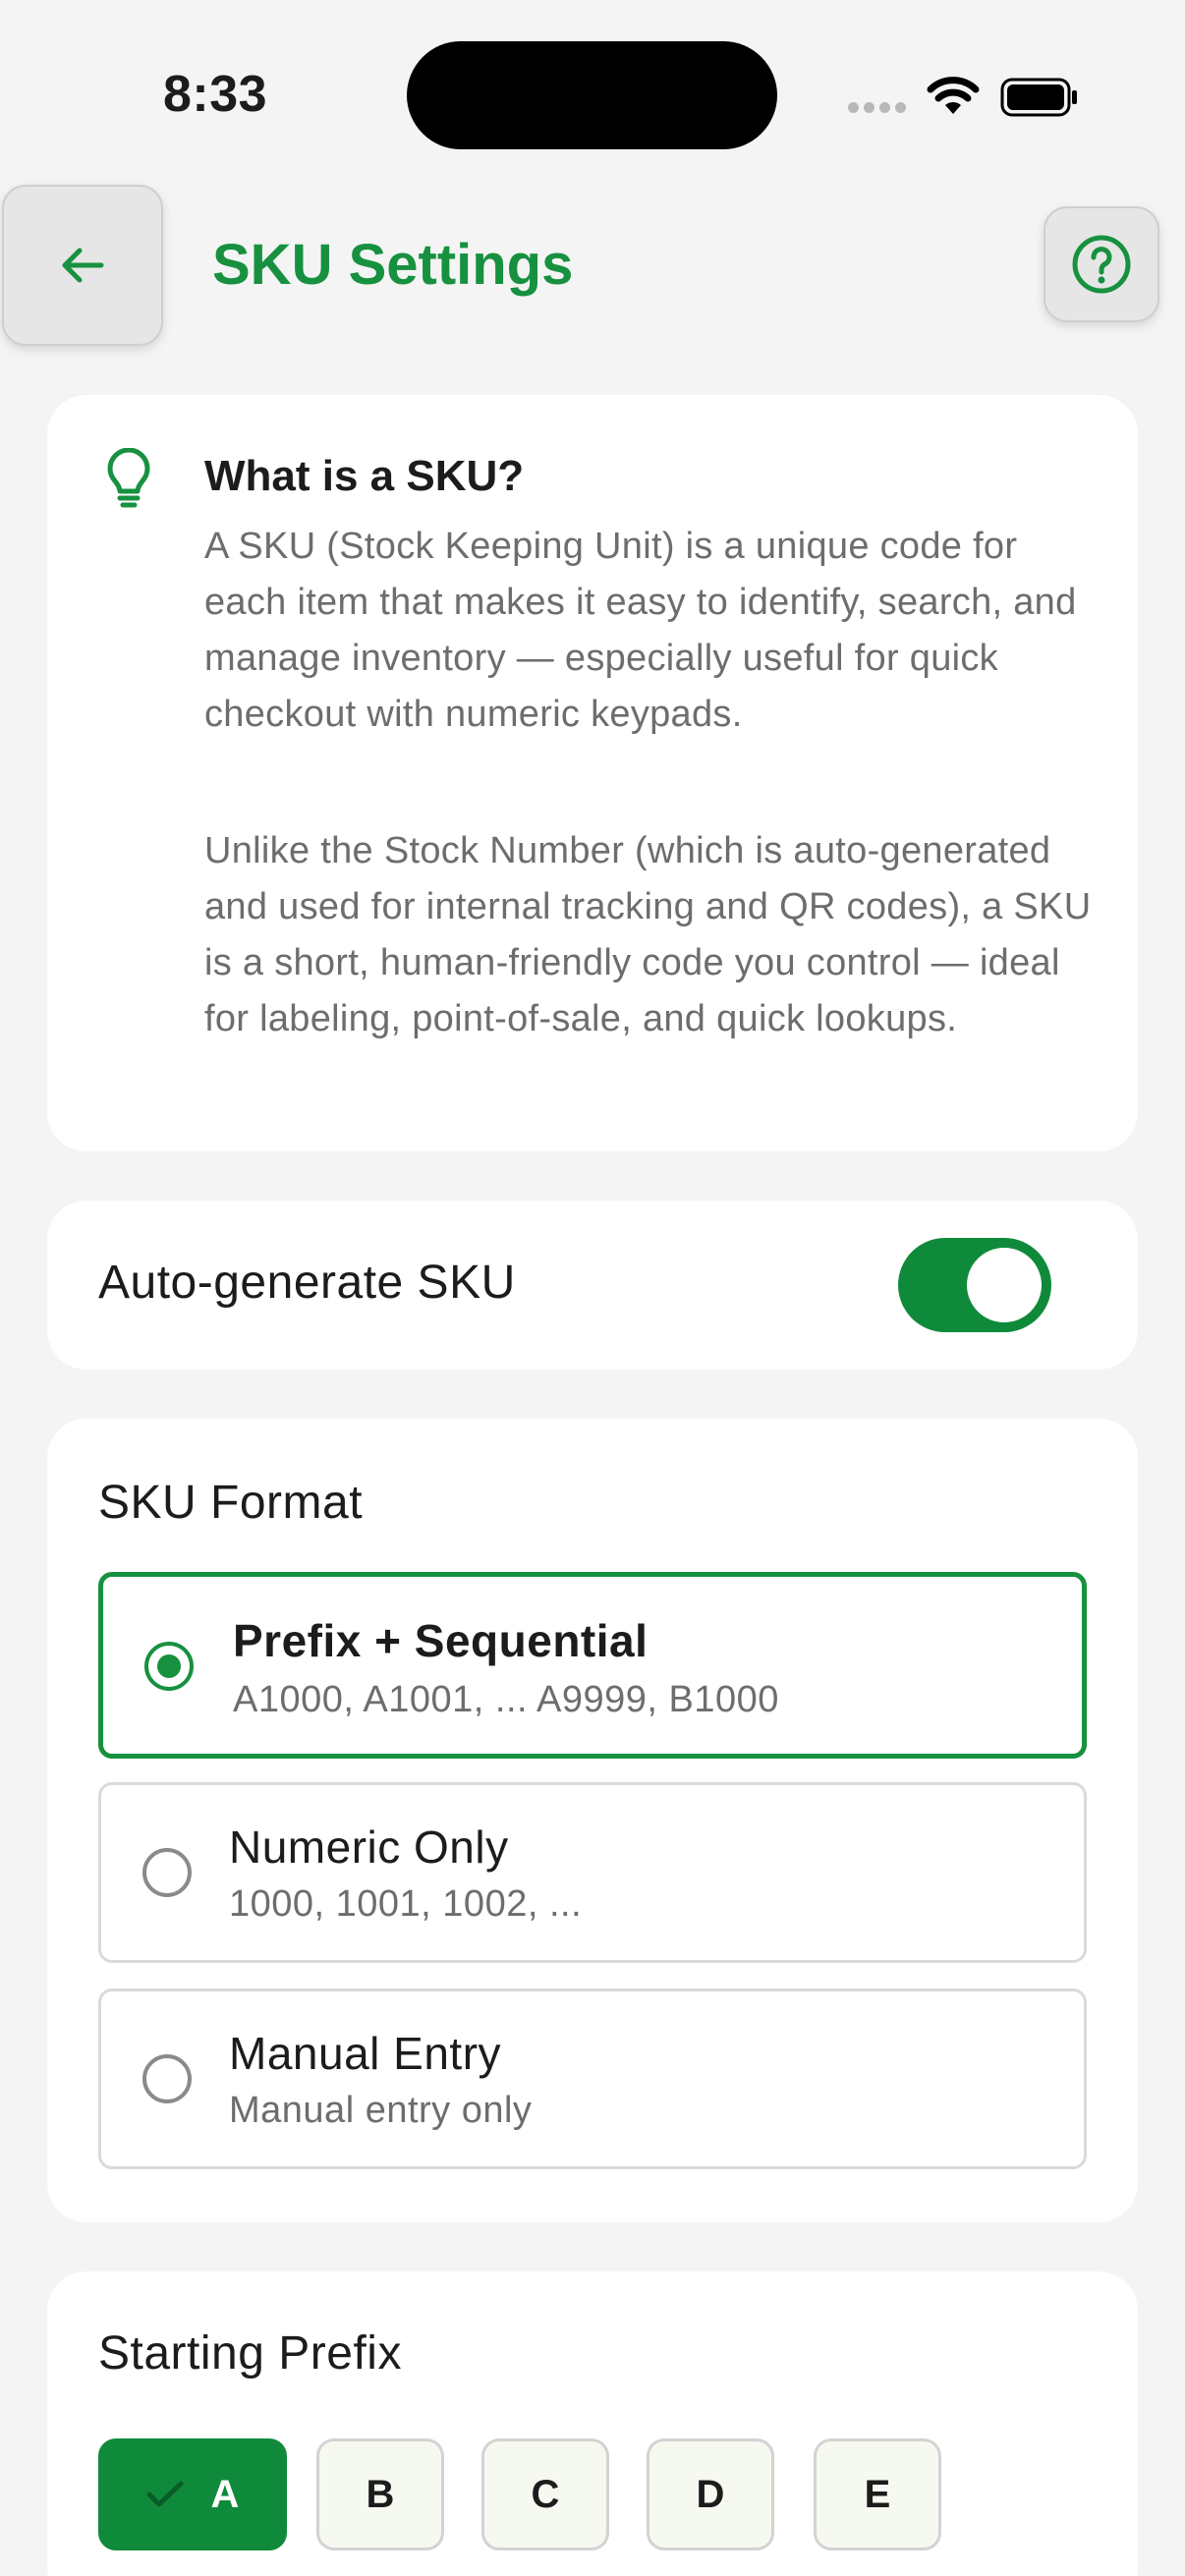  Describe the element at coordinates (441, 1640) in the screenshot. I see `option-label: Prefix + Sequential` at that location.